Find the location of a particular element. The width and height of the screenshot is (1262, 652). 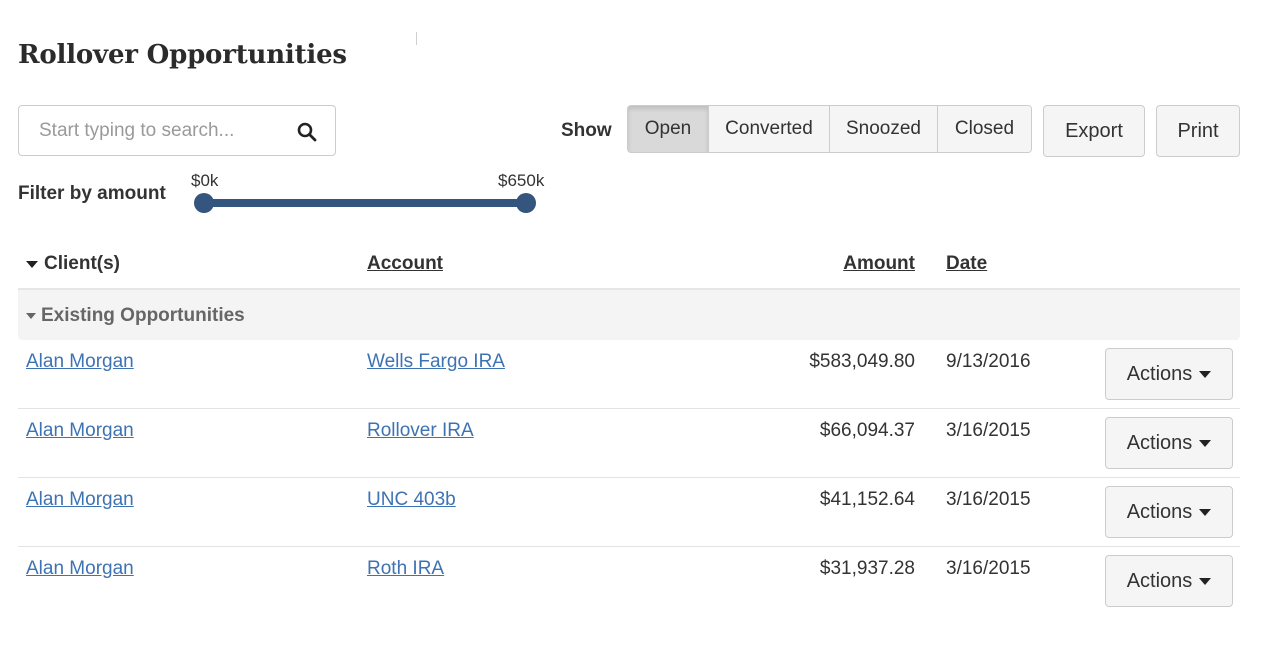

search-icon is located at coordinates (307, 132).